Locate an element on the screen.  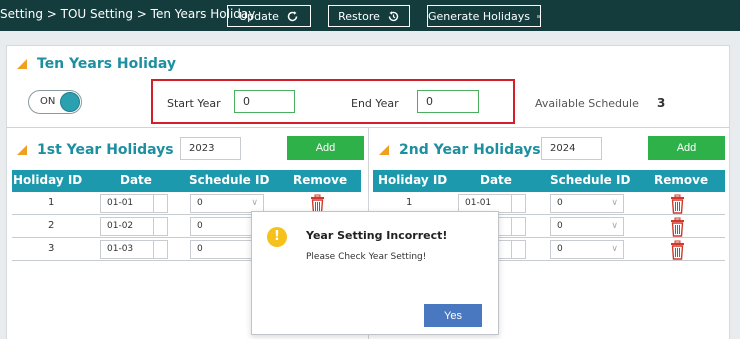
available-schedule-value: 3 is located at coordinates (661, 103).